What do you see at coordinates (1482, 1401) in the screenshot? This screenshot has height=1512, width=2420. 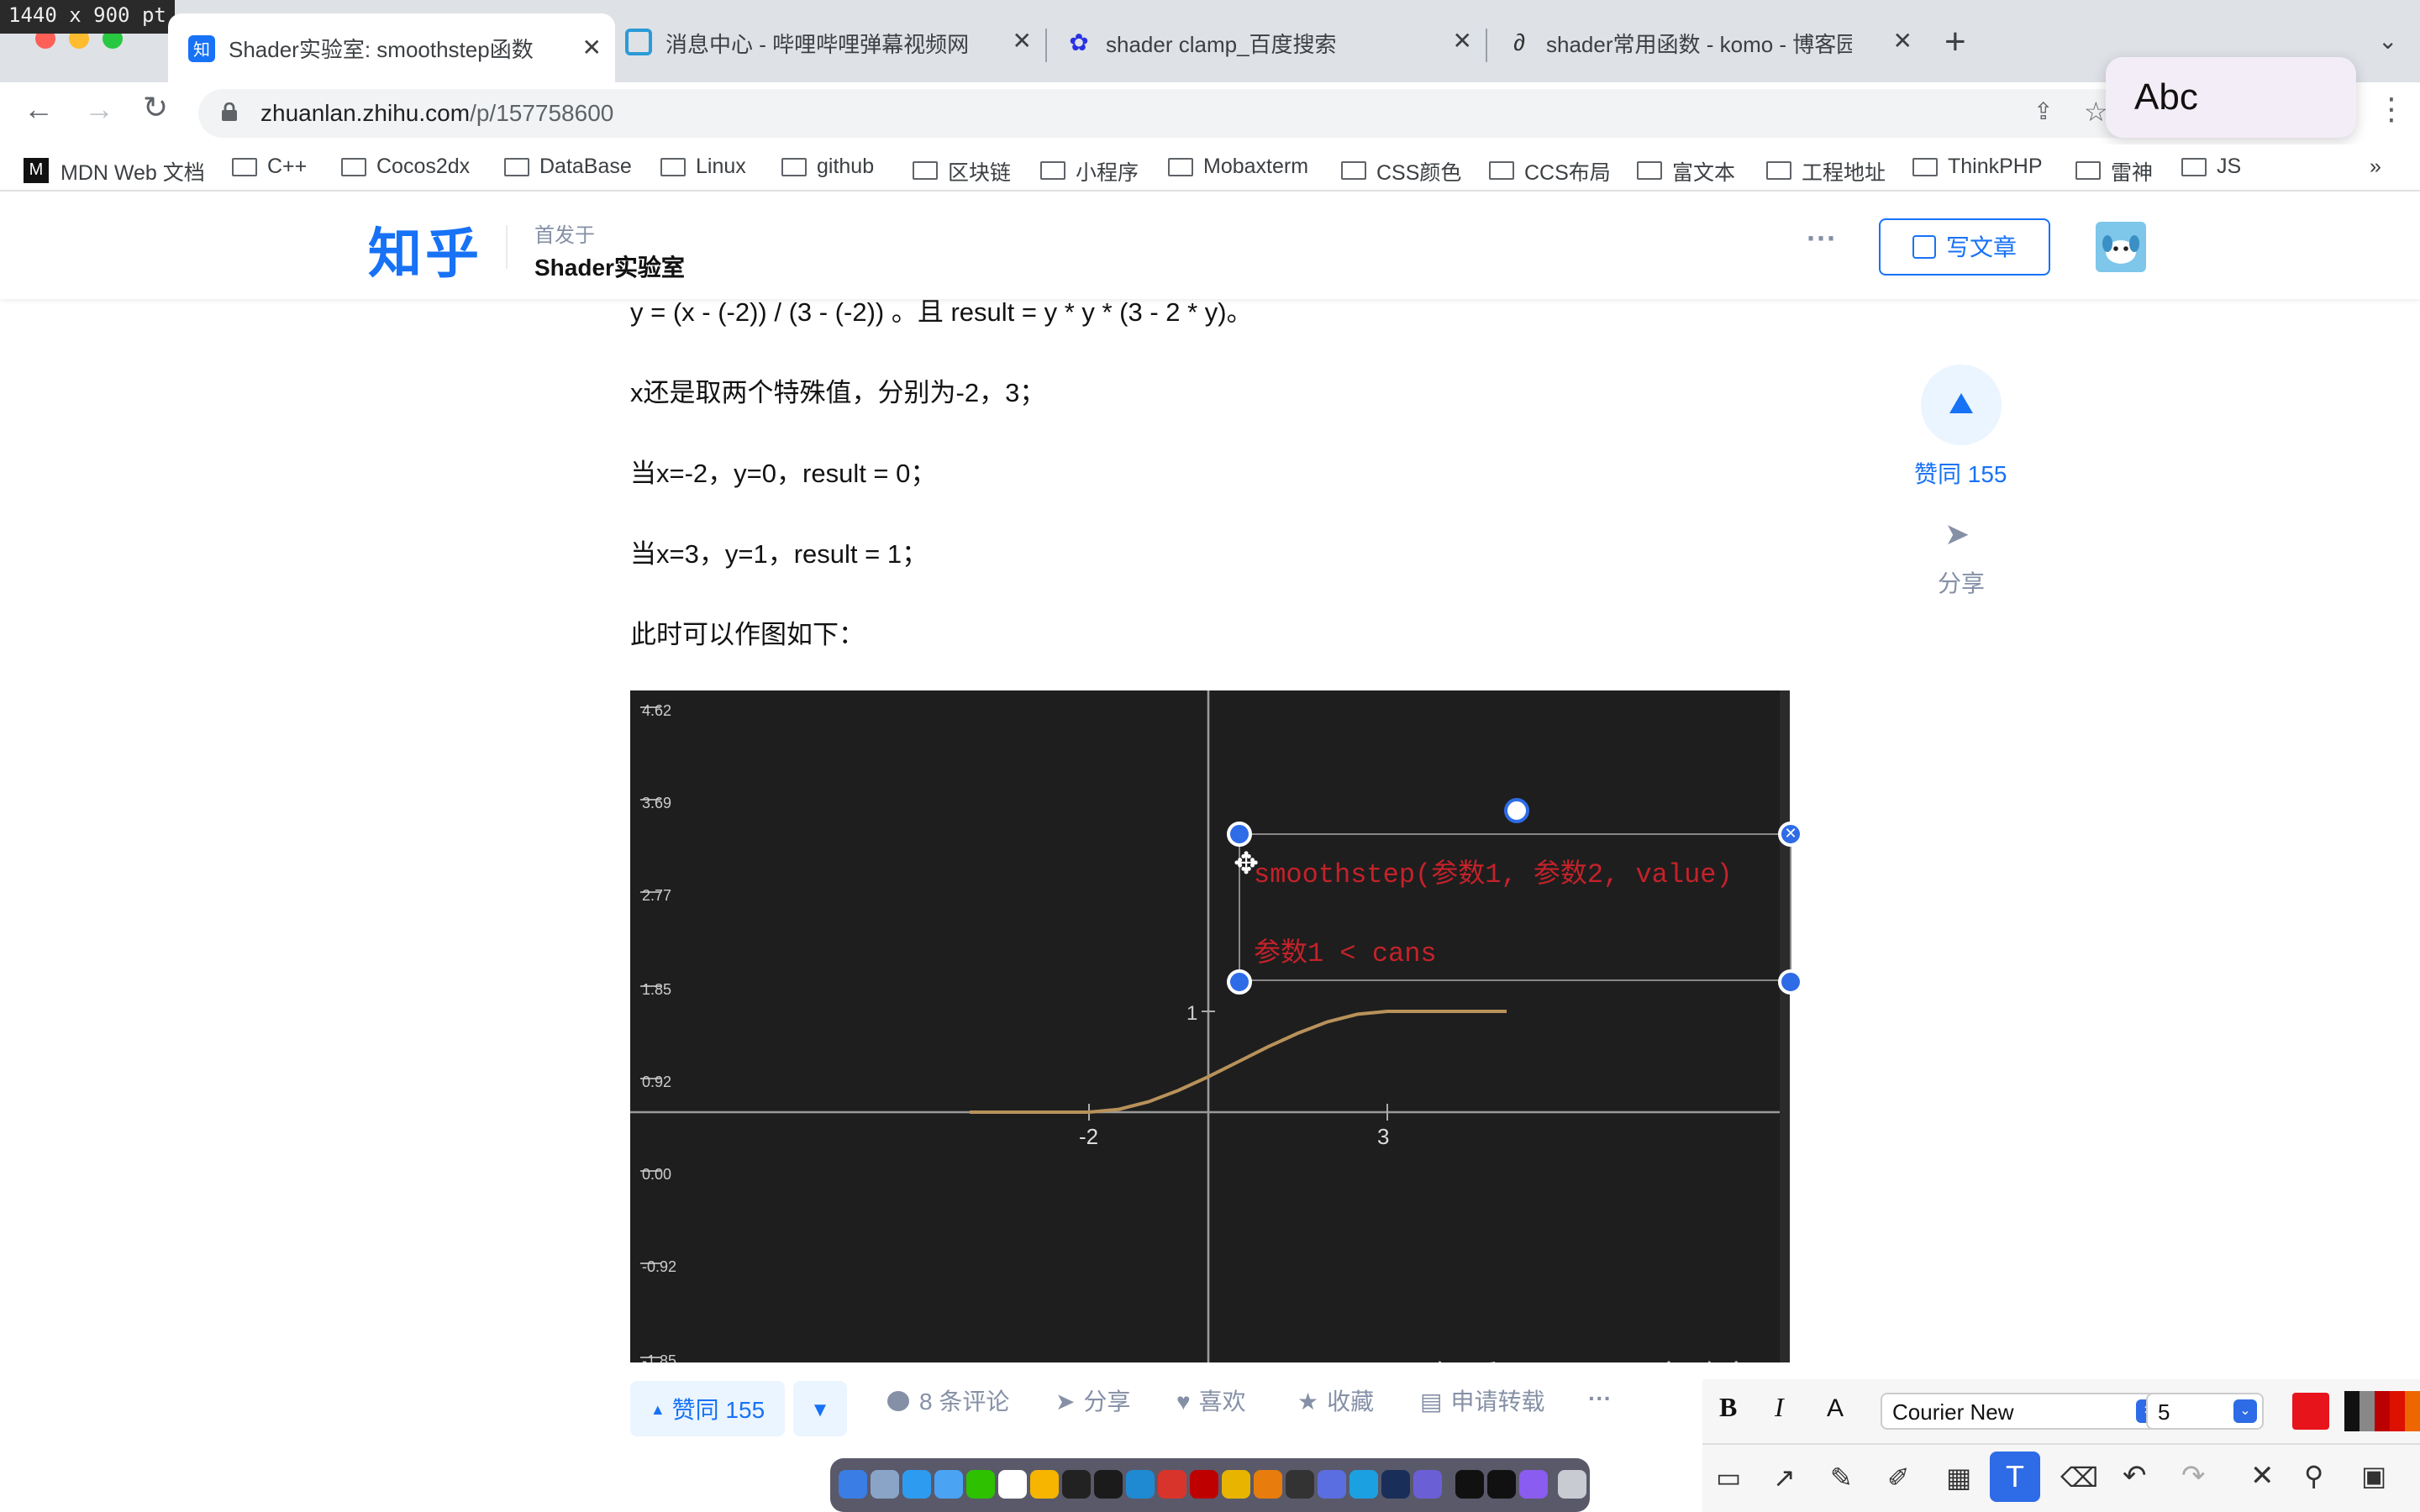 I see `repost-button: ▤ 申请转载` at bounding box center [1482, 1401].